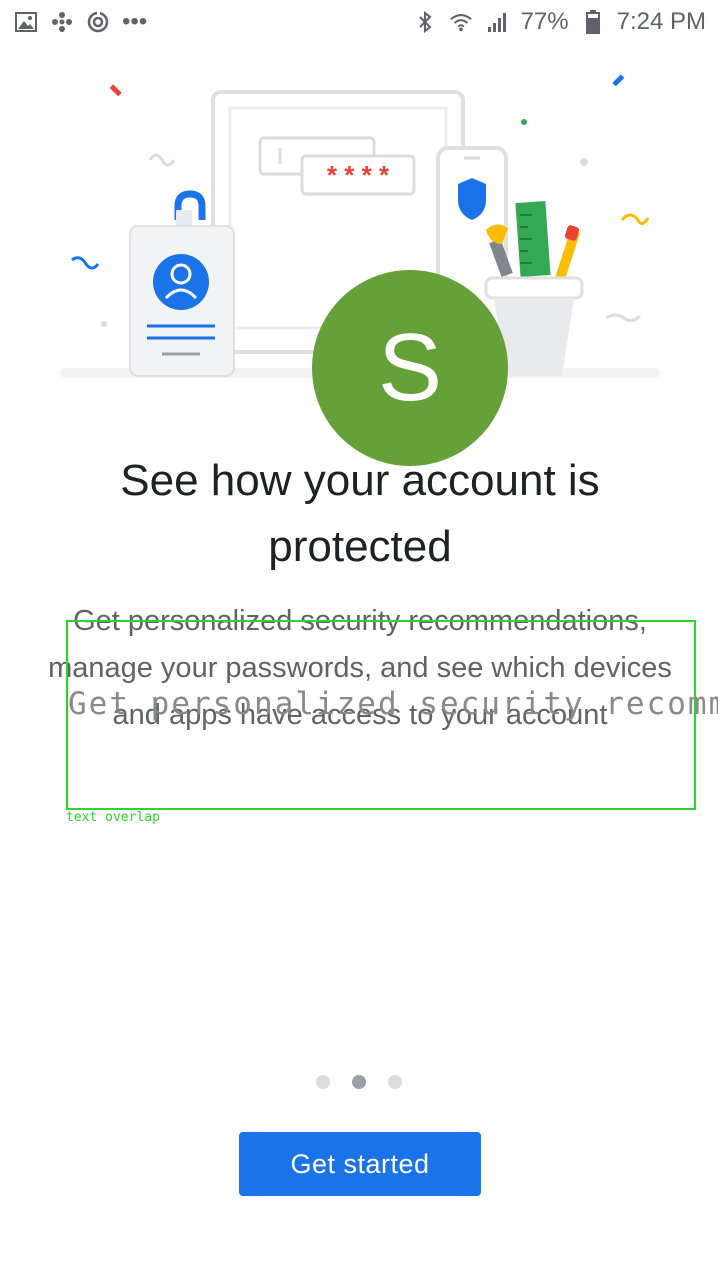 The width and height of the screenshot is (720, 1280). What do you see at coordinates (80, 22) in the screenshot?
I see `status-left: •••` at bounding box center [80, 22].